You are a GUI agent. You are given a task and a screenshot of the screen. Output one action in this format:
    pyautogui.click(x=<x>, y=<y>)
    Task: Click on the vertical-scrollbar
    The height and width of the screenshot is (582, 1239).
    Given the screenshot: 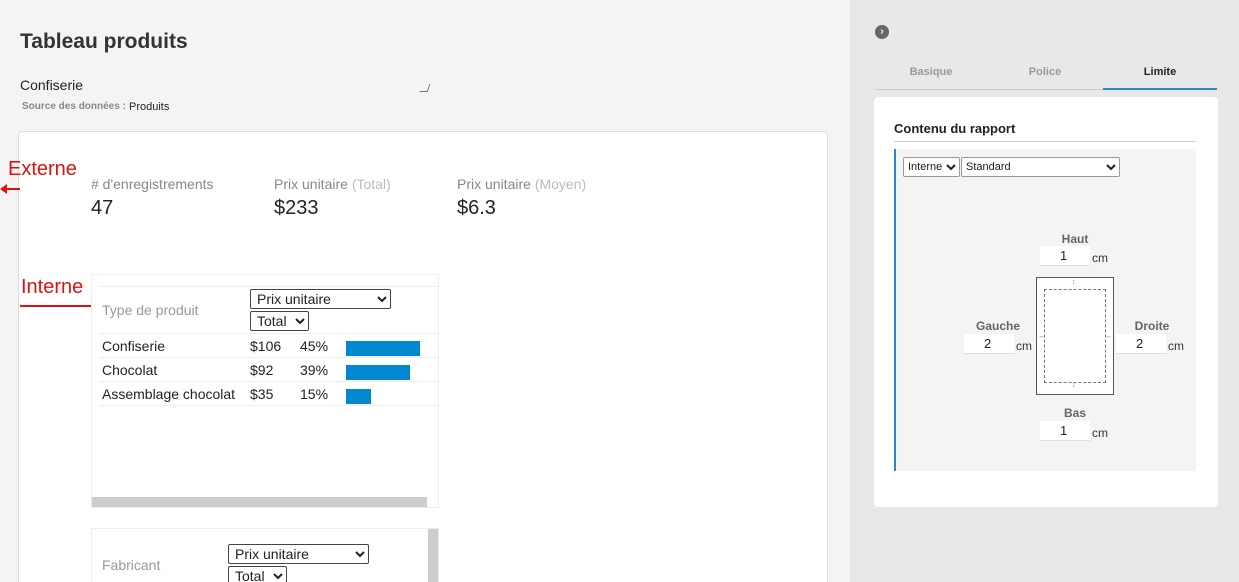 What is the action you would take?
    pyautogui.click(x=433, y=555)
    